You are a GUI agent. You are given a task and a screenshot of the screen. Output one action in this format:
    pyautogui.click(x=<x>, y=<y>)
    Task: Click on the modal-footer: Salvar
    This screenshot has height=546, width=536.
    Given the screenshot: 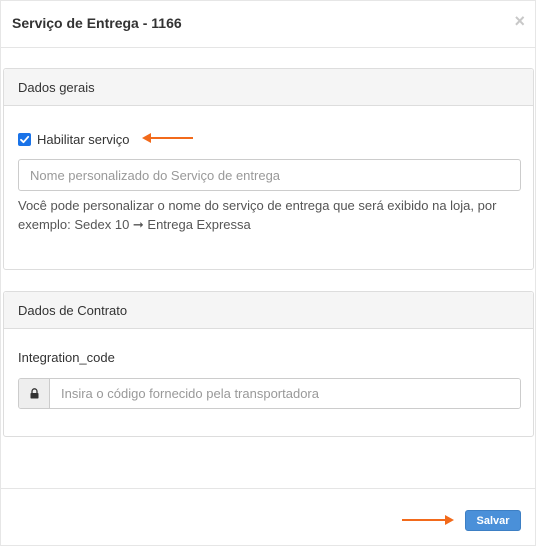 What is the action you would take?
    pyautogui.click(x=268, y=517)
    